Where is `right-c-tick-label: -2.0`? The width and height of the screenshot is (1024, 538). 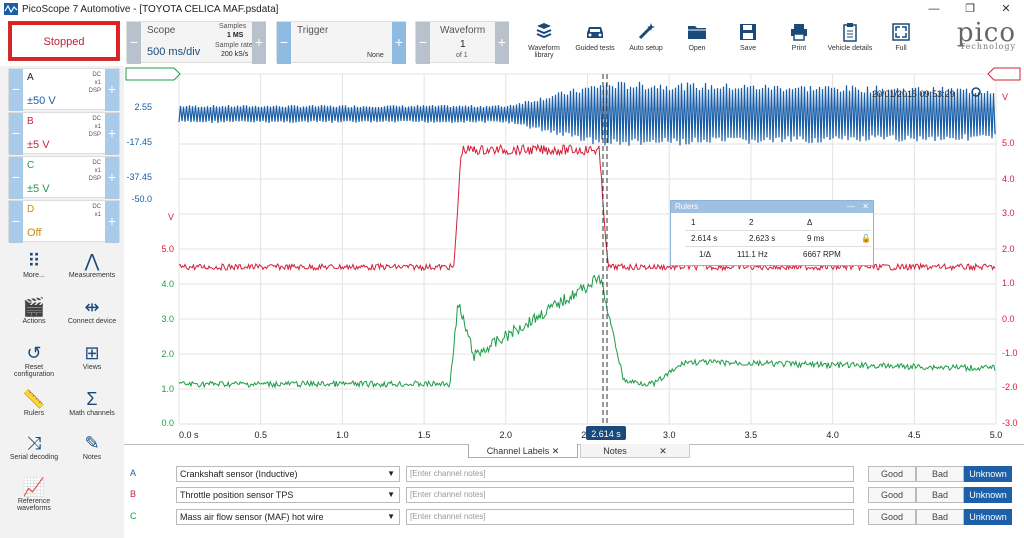 right-c-tick-label: -2.0 is located at coordinates (1010, 387).